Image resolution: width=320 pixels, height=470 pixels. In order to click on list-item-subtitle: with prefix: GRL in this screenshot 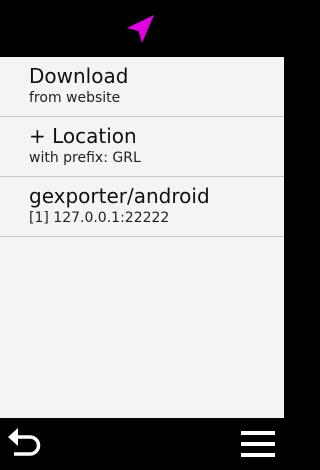, I will do `click(85, 158)`.